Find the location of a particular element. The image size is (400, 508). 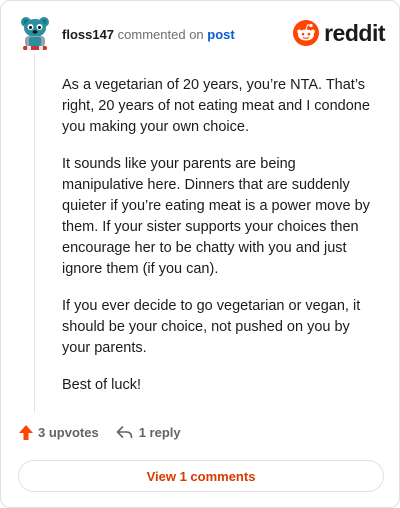

comment-paragraph: Best of luck! is located at coordinates (101, 385).